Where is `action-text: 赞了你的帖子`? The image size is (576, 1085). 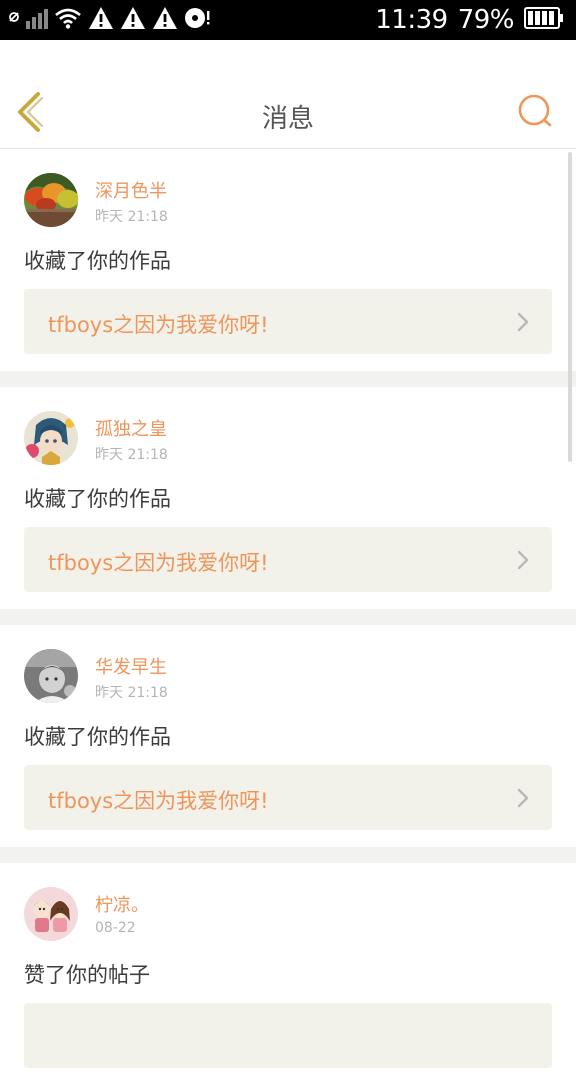
action-text: 赞了你的帖子 is located at coordinates (87, 975).